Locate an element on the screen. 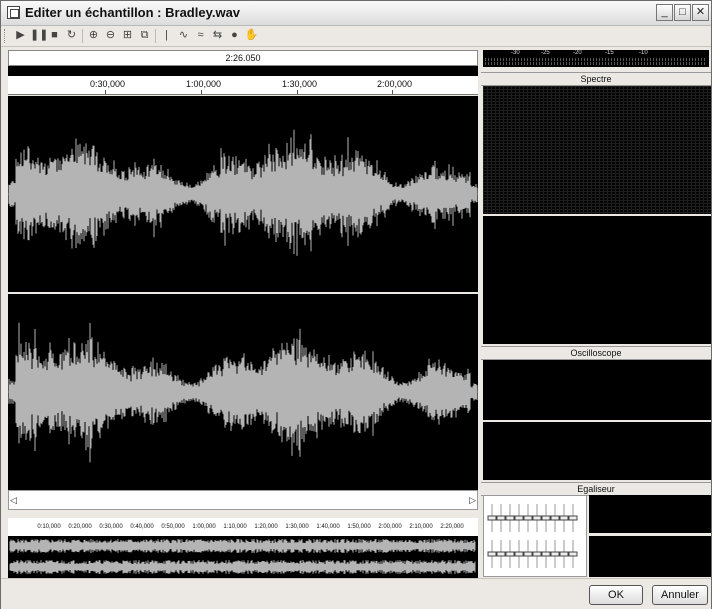 Image resolution: width=712 pixels, height=609 pixels. hand-icon: ✋ is located at coordinates (251, 35).